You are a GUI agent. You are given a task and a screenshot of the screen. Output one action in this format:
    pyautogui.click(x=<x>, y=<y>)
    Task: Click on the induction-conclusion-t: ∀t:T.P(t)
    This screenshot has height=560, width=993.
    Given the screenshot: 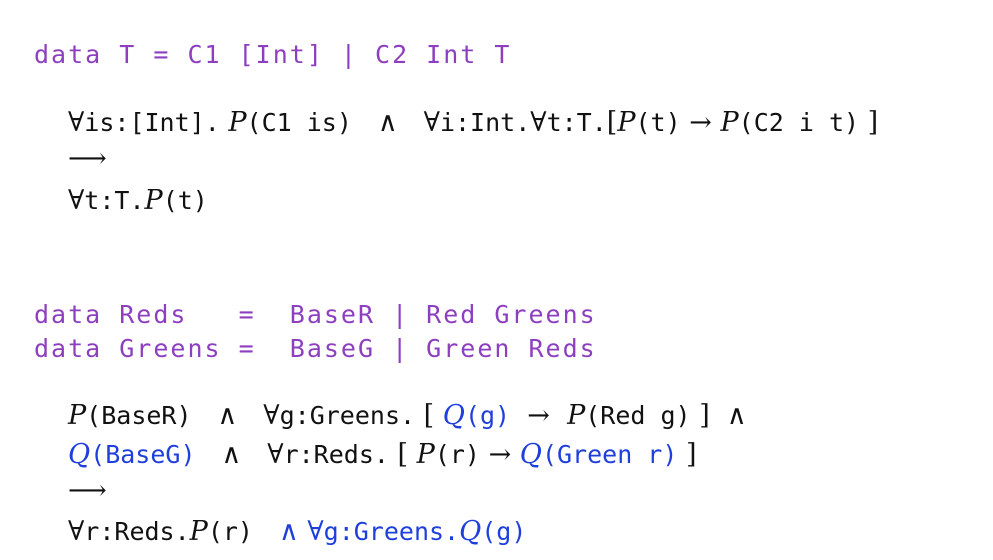 What is the action you would take?
    pyautogui.click(x=138, y=200)
    